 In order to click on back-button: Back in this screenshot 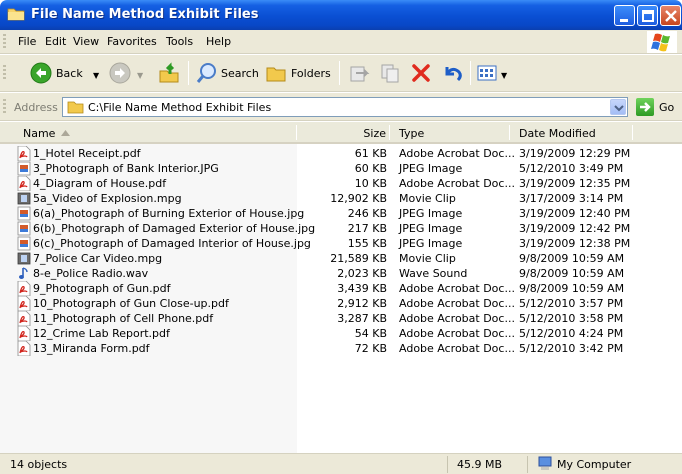, I will do `click(56, 73)`.